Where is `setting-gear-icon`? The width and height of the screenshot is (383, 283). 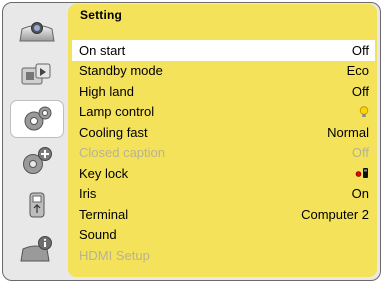
setting-gear-icon is located at coordinates (38, 118).